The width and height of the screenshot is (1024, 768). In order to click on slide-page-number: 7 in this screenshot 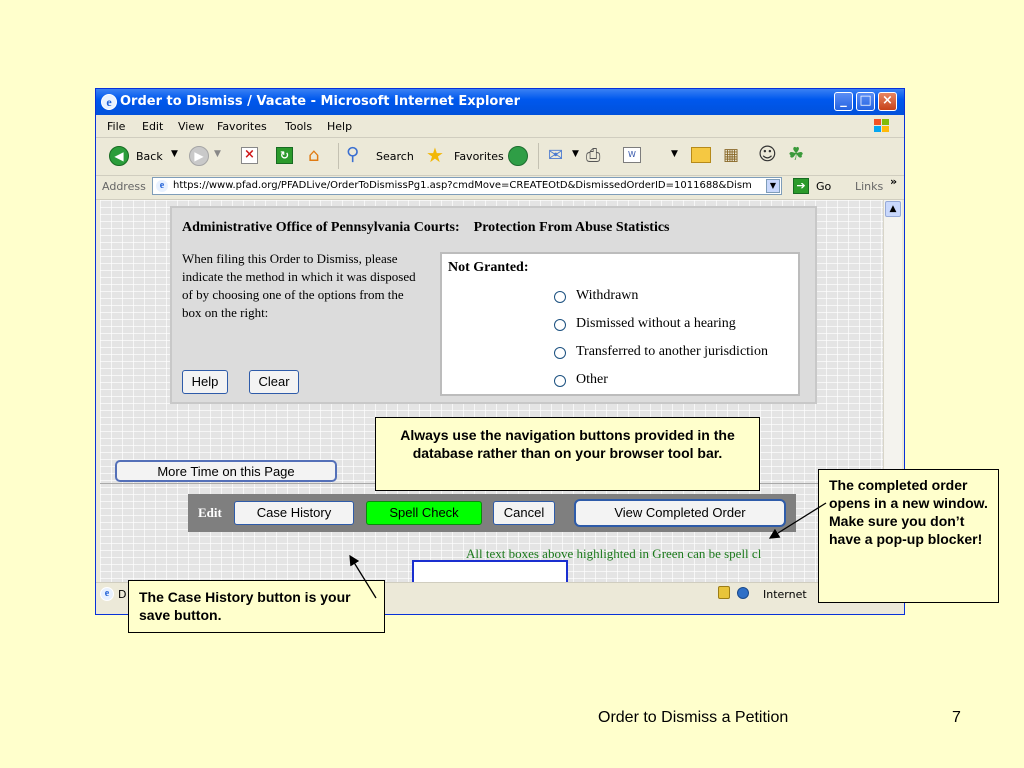, I will do `click(956, 717)`.